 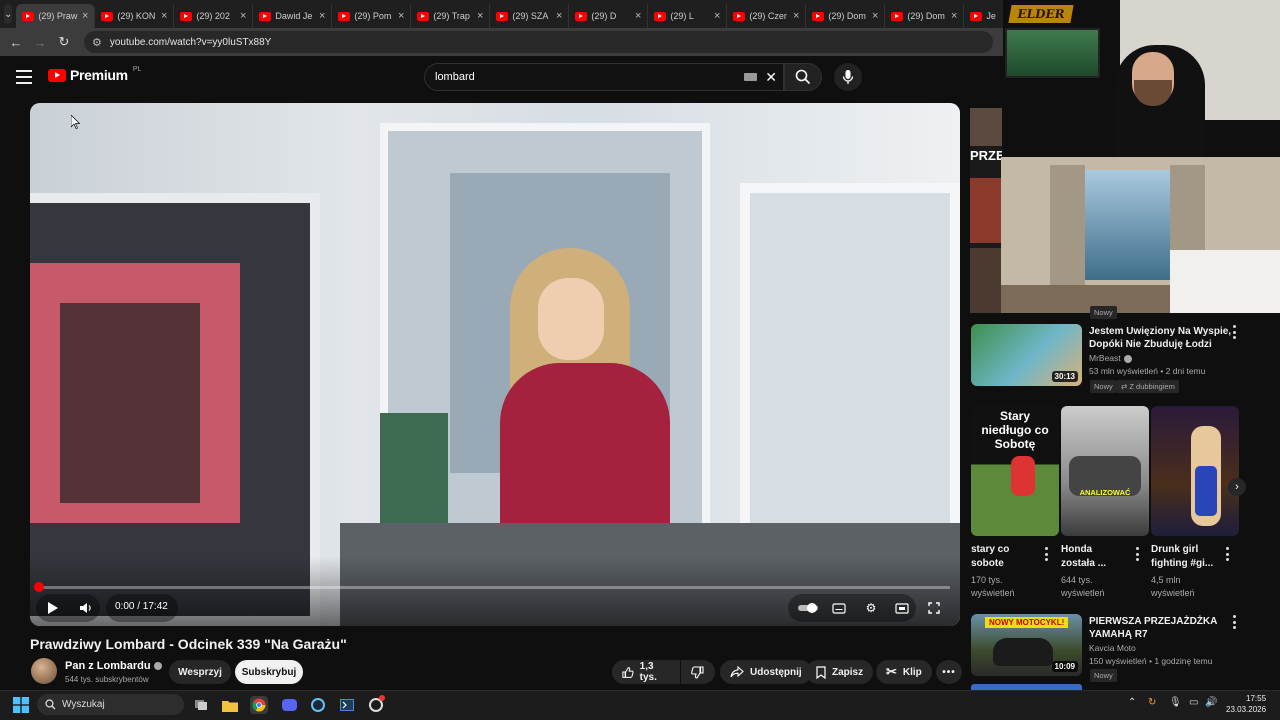 What do you see at coordinates (767, 16) in the screenshot?
I see `browser-tab: (29) Czer ×` at bounding box center [767, 16].